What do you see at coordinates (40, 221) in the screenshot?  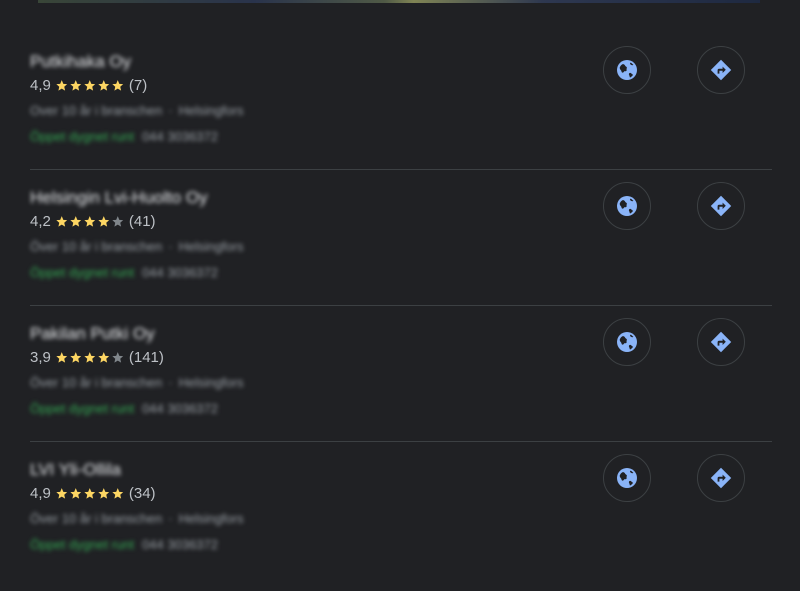 I see `rating-value: 4,2` at bounding box center [40, 221].